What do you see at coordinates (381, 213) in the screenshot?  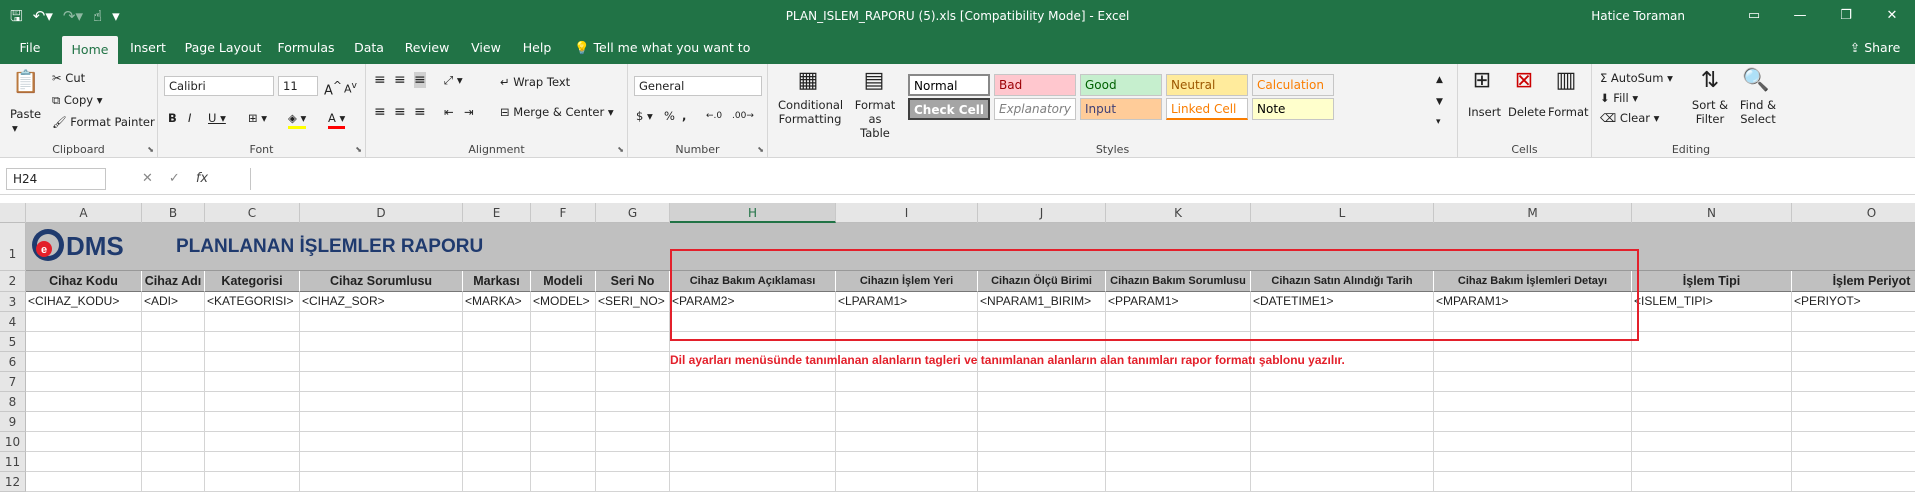 I see `column-header-d: D` at bounding box center [381, 213].